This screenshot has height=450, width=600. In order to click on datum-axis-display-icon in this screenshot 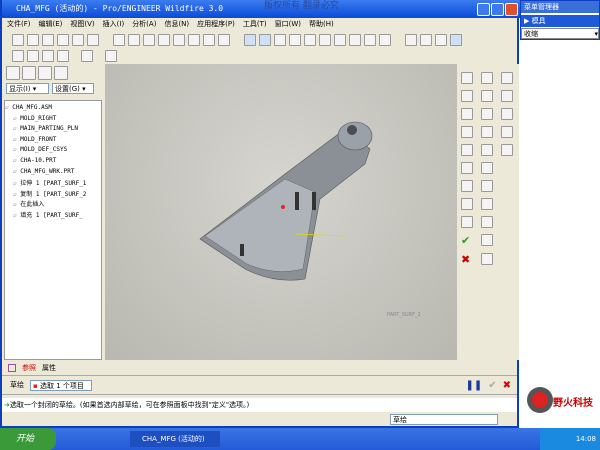, I will do `click(33, 56)`.